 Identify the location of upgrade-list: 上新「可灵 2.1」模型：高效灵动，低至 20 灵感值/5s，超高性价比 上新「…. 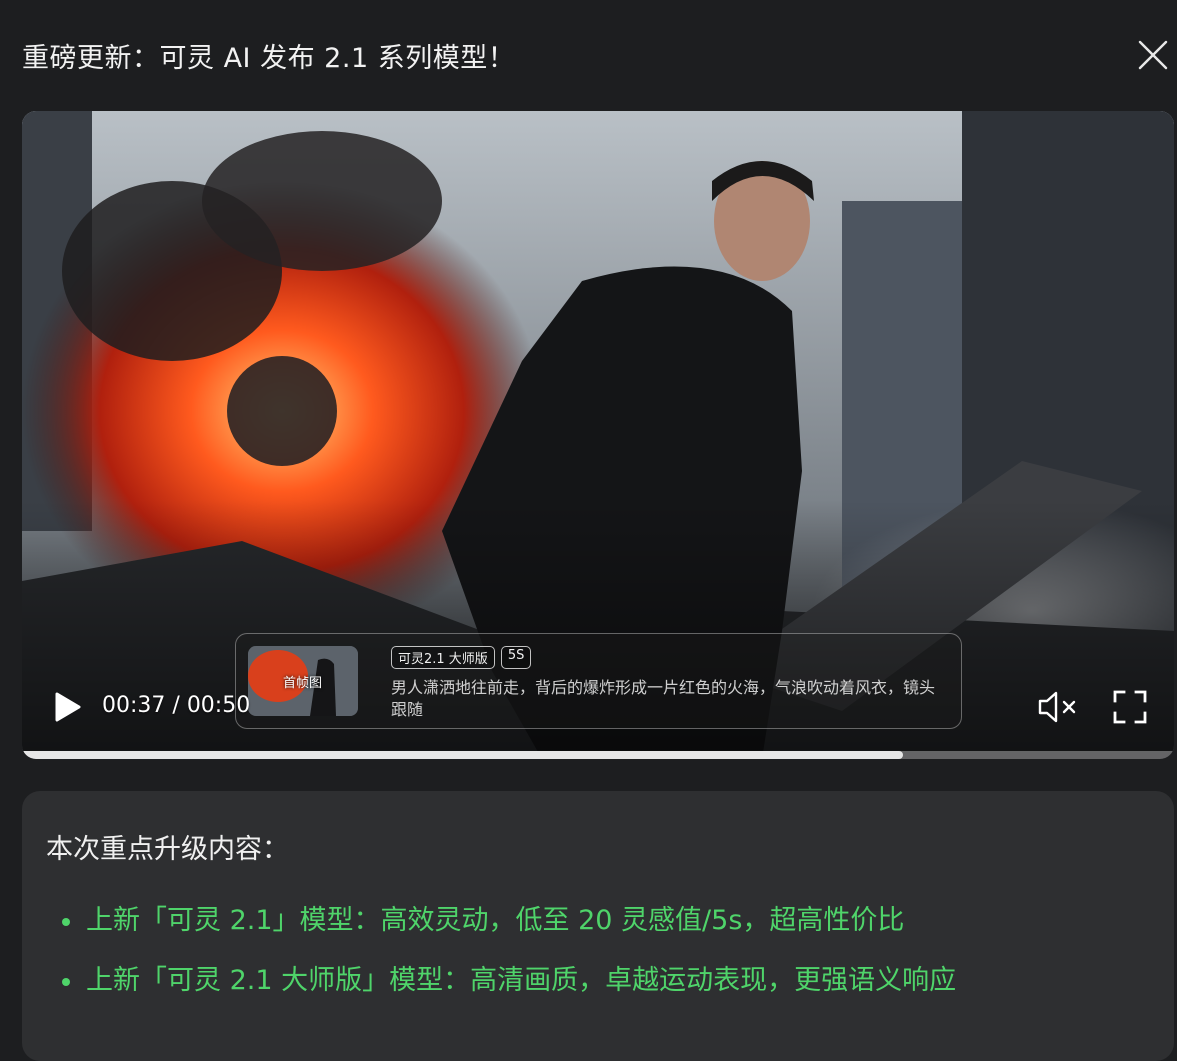
(509, 961).